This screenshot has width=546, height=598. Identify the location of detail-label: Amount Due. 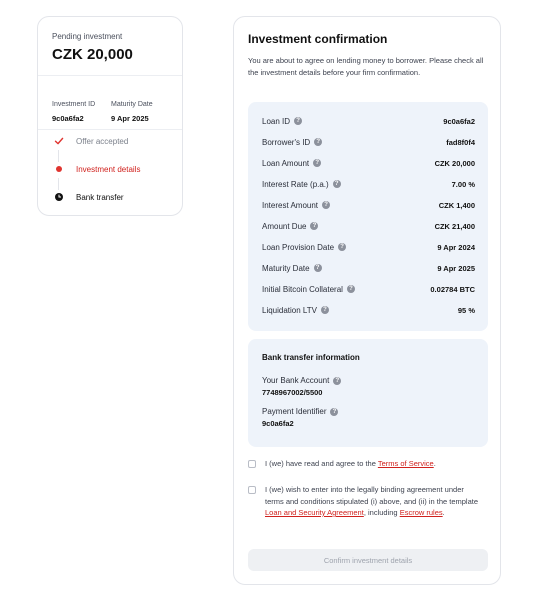
(284, 226).